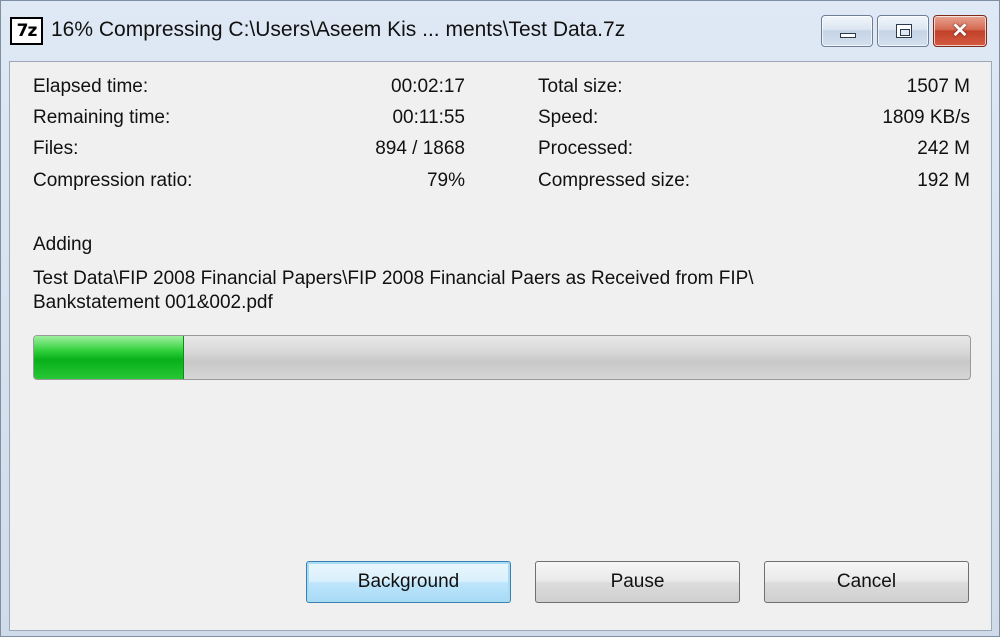 Image resolution: width=1000 pixels, height=637 pixels. I want to click on speed-value: 1809 KB/s, so click(926, 117).